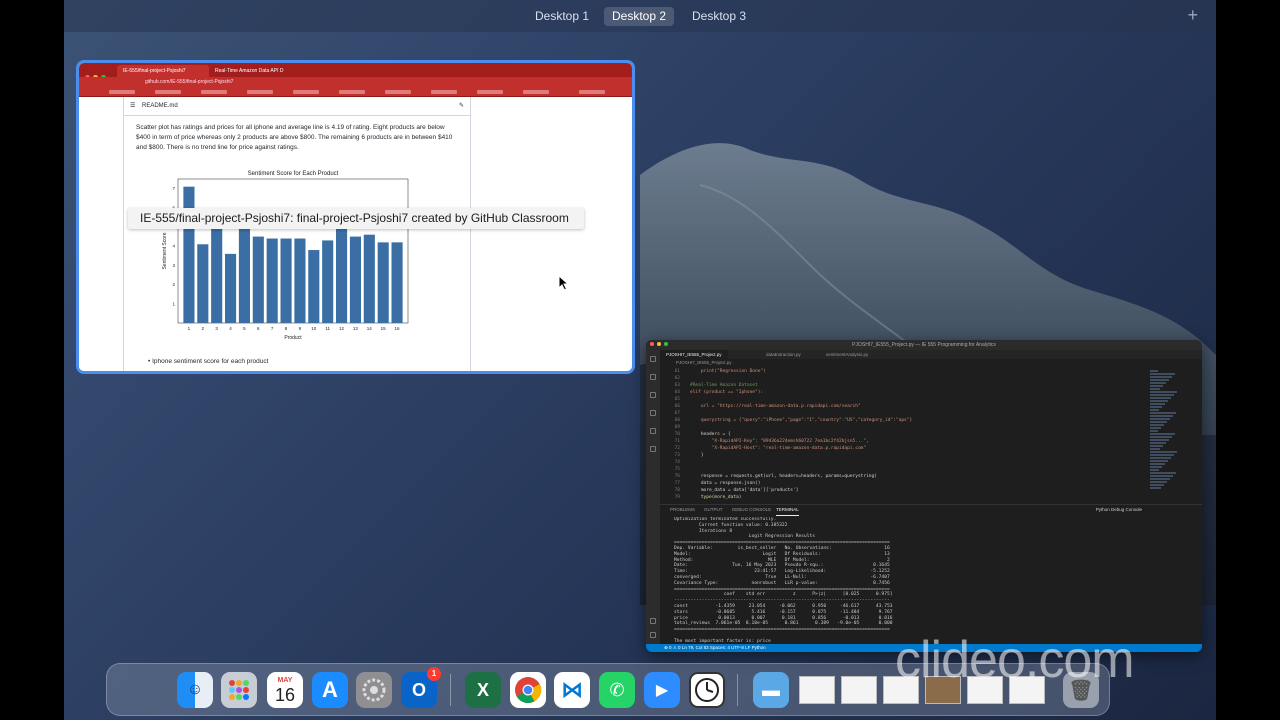 The image size is (1280, 720). What do you see at coordinates (330, 690) in the screenshot?
I see `app-store-icon: A` at bounding box center [330, 690].